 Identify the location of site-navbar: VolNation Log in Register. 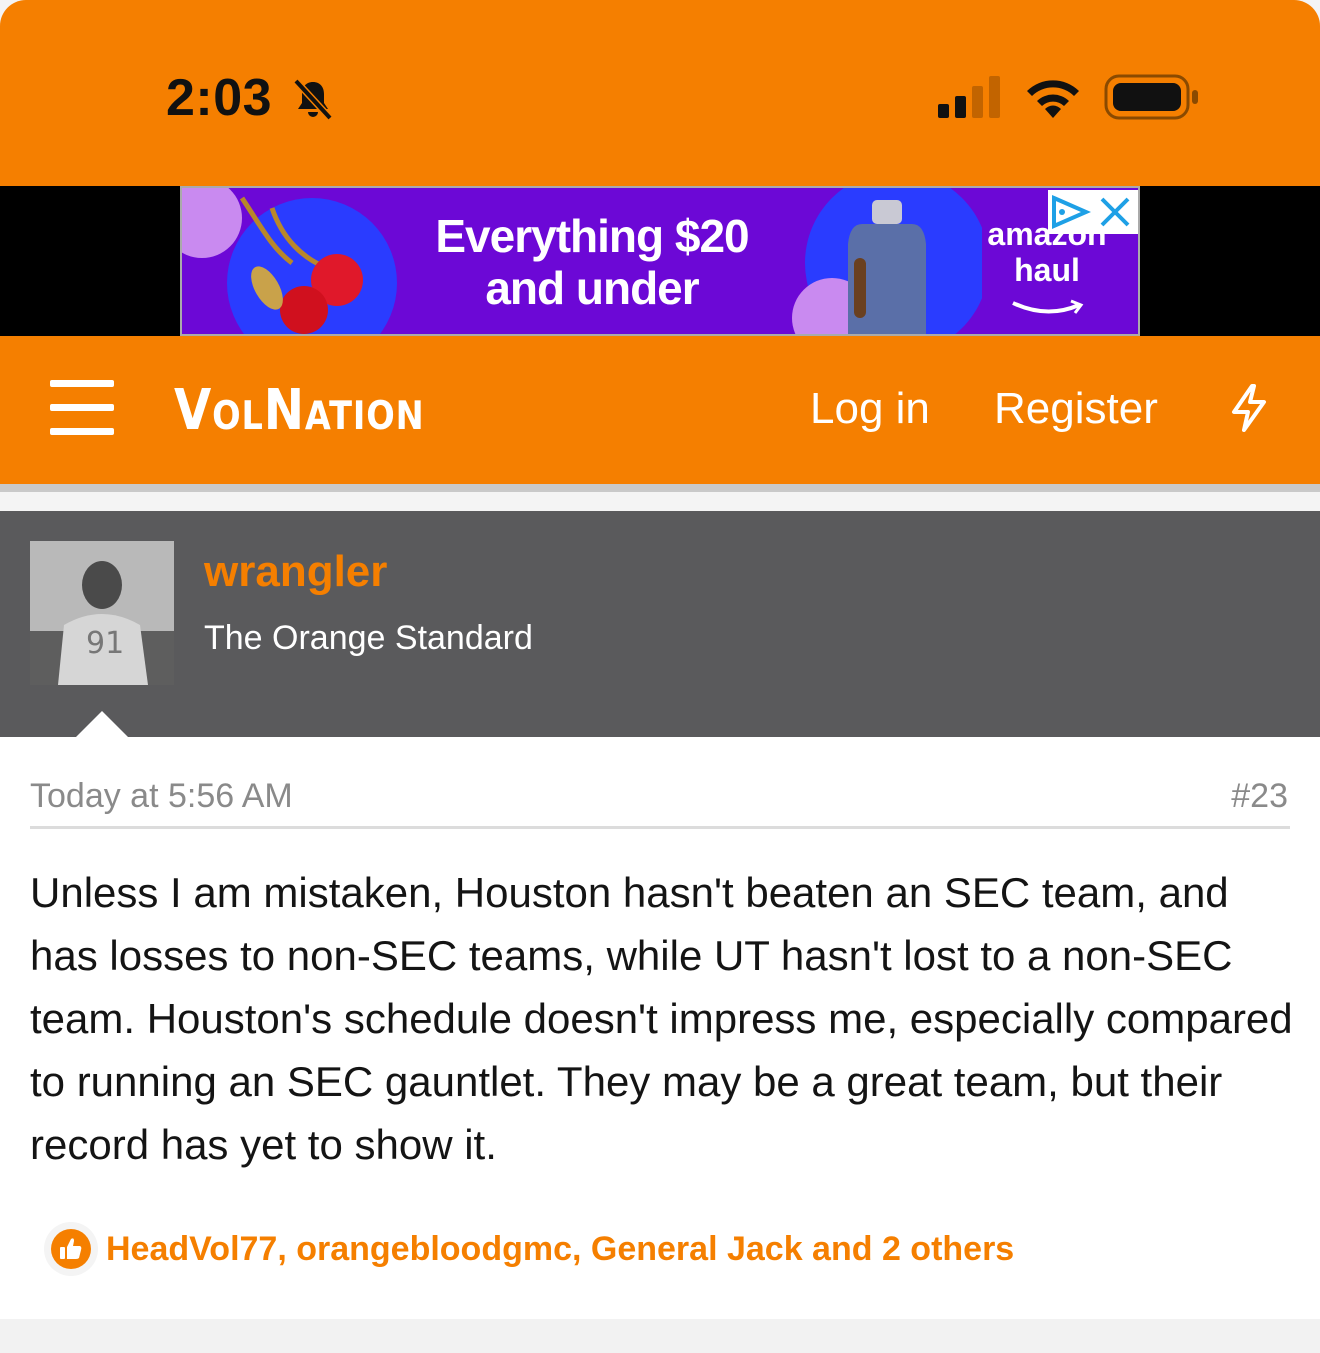
(660, 410).